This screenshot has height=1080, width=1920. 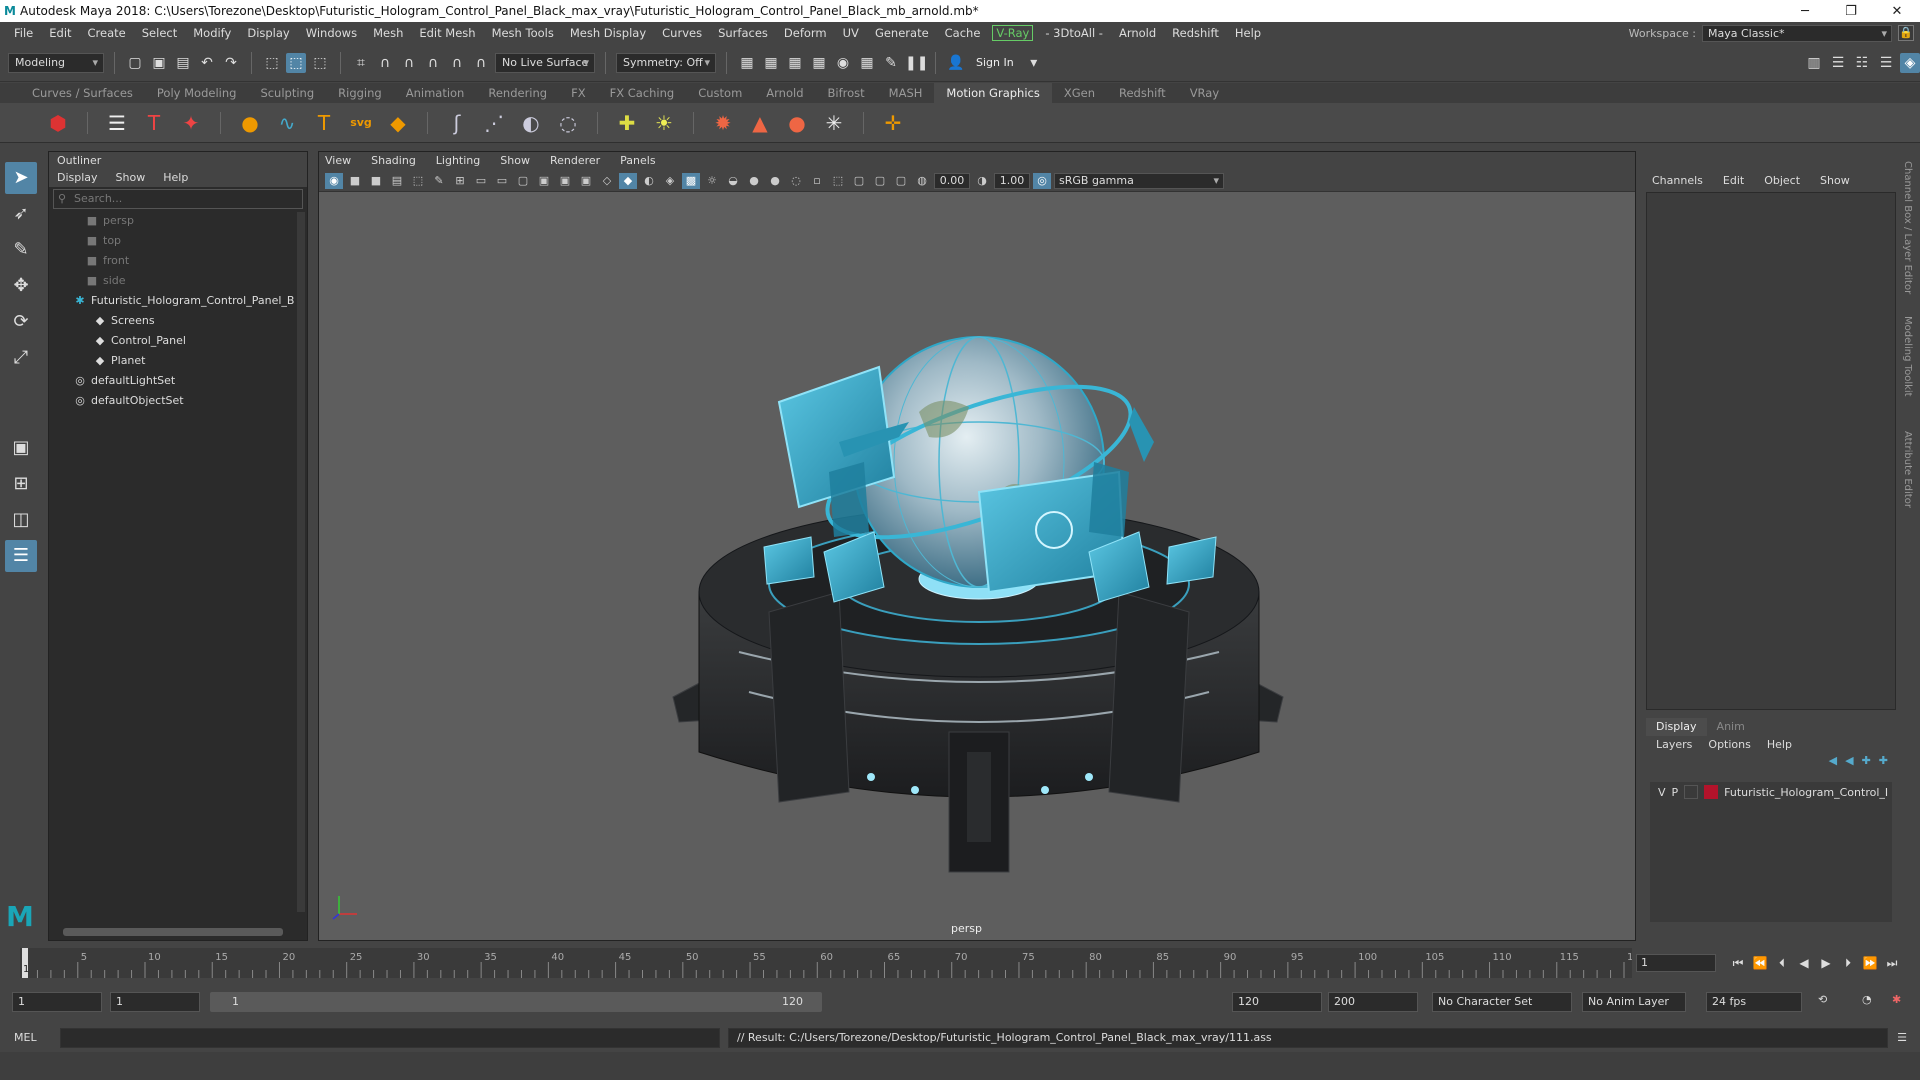 I want to click on loop-icon: ⟲, so click(x=1822, y=999).